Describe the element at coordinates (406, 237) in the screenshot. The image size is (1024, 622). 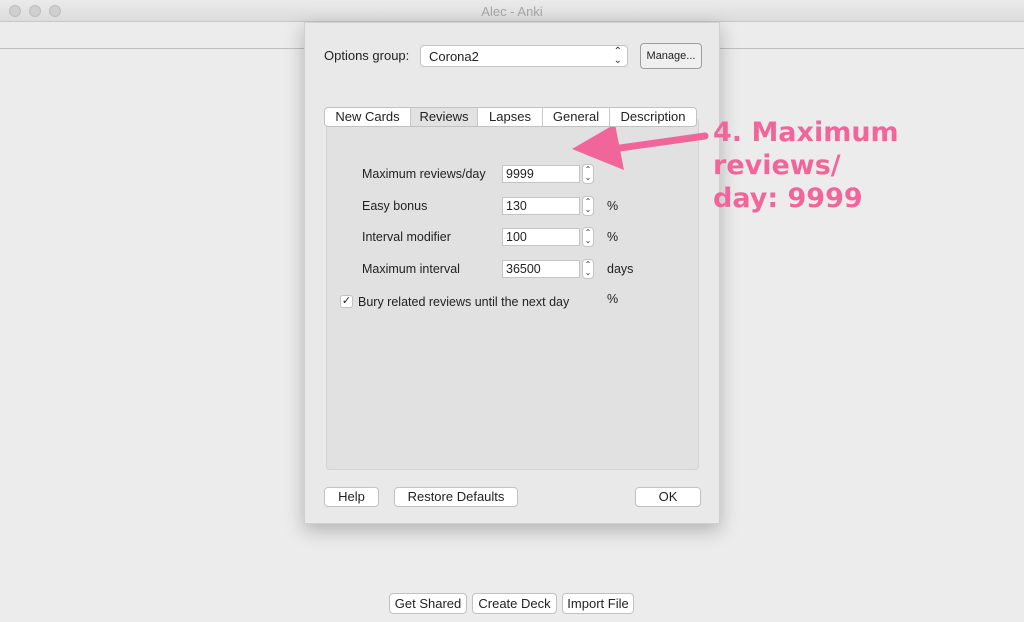
I see `interval-modifier-label: Interval modifier` at that location.